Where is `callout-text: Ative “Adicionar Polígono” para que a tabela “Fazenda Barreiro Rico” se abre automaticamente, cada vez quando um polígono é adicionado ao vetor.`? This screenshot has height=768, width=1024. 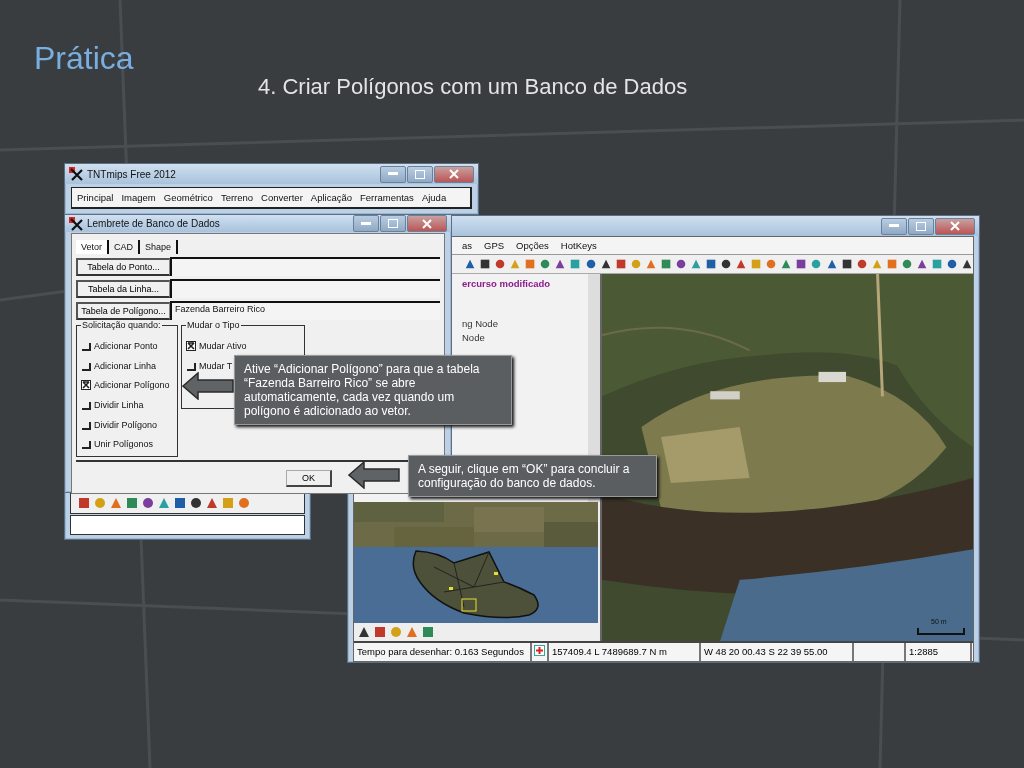
callout-text: Ative “Adicionar Polígono” para que a tabela “Fazenda Barreiro Rico” se abre automaticamente, cada vez quando um polígono é adicionado ao vetor. is located at coordinates (373, 390).